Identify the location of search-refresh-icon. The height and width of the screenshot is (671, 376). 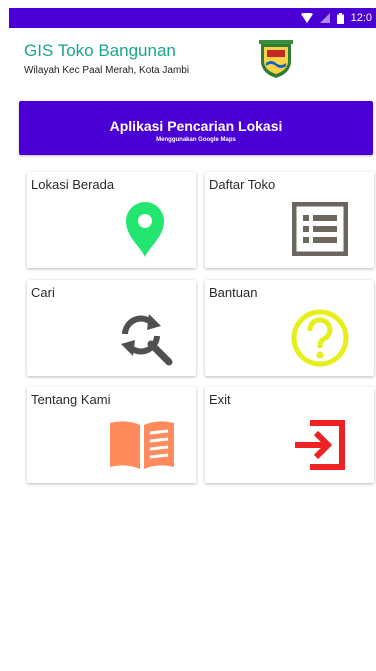
(145, 340).